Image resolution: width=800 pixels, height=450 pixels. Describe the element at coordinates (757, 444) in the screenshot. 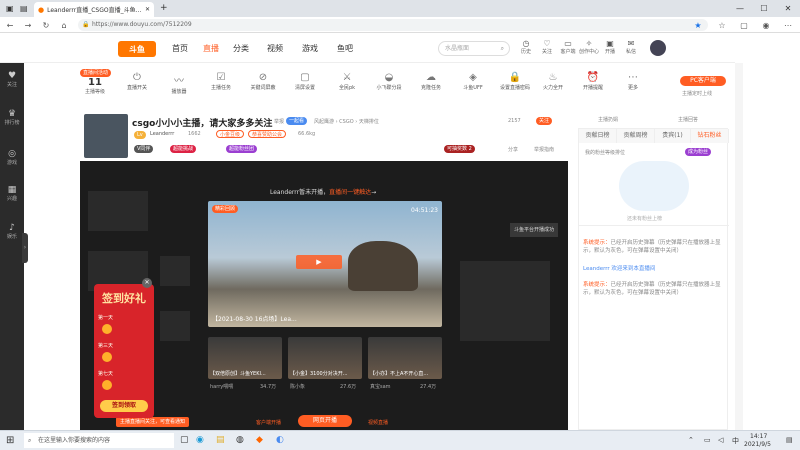

I see `clock-date: 2021/9/5` at that location.